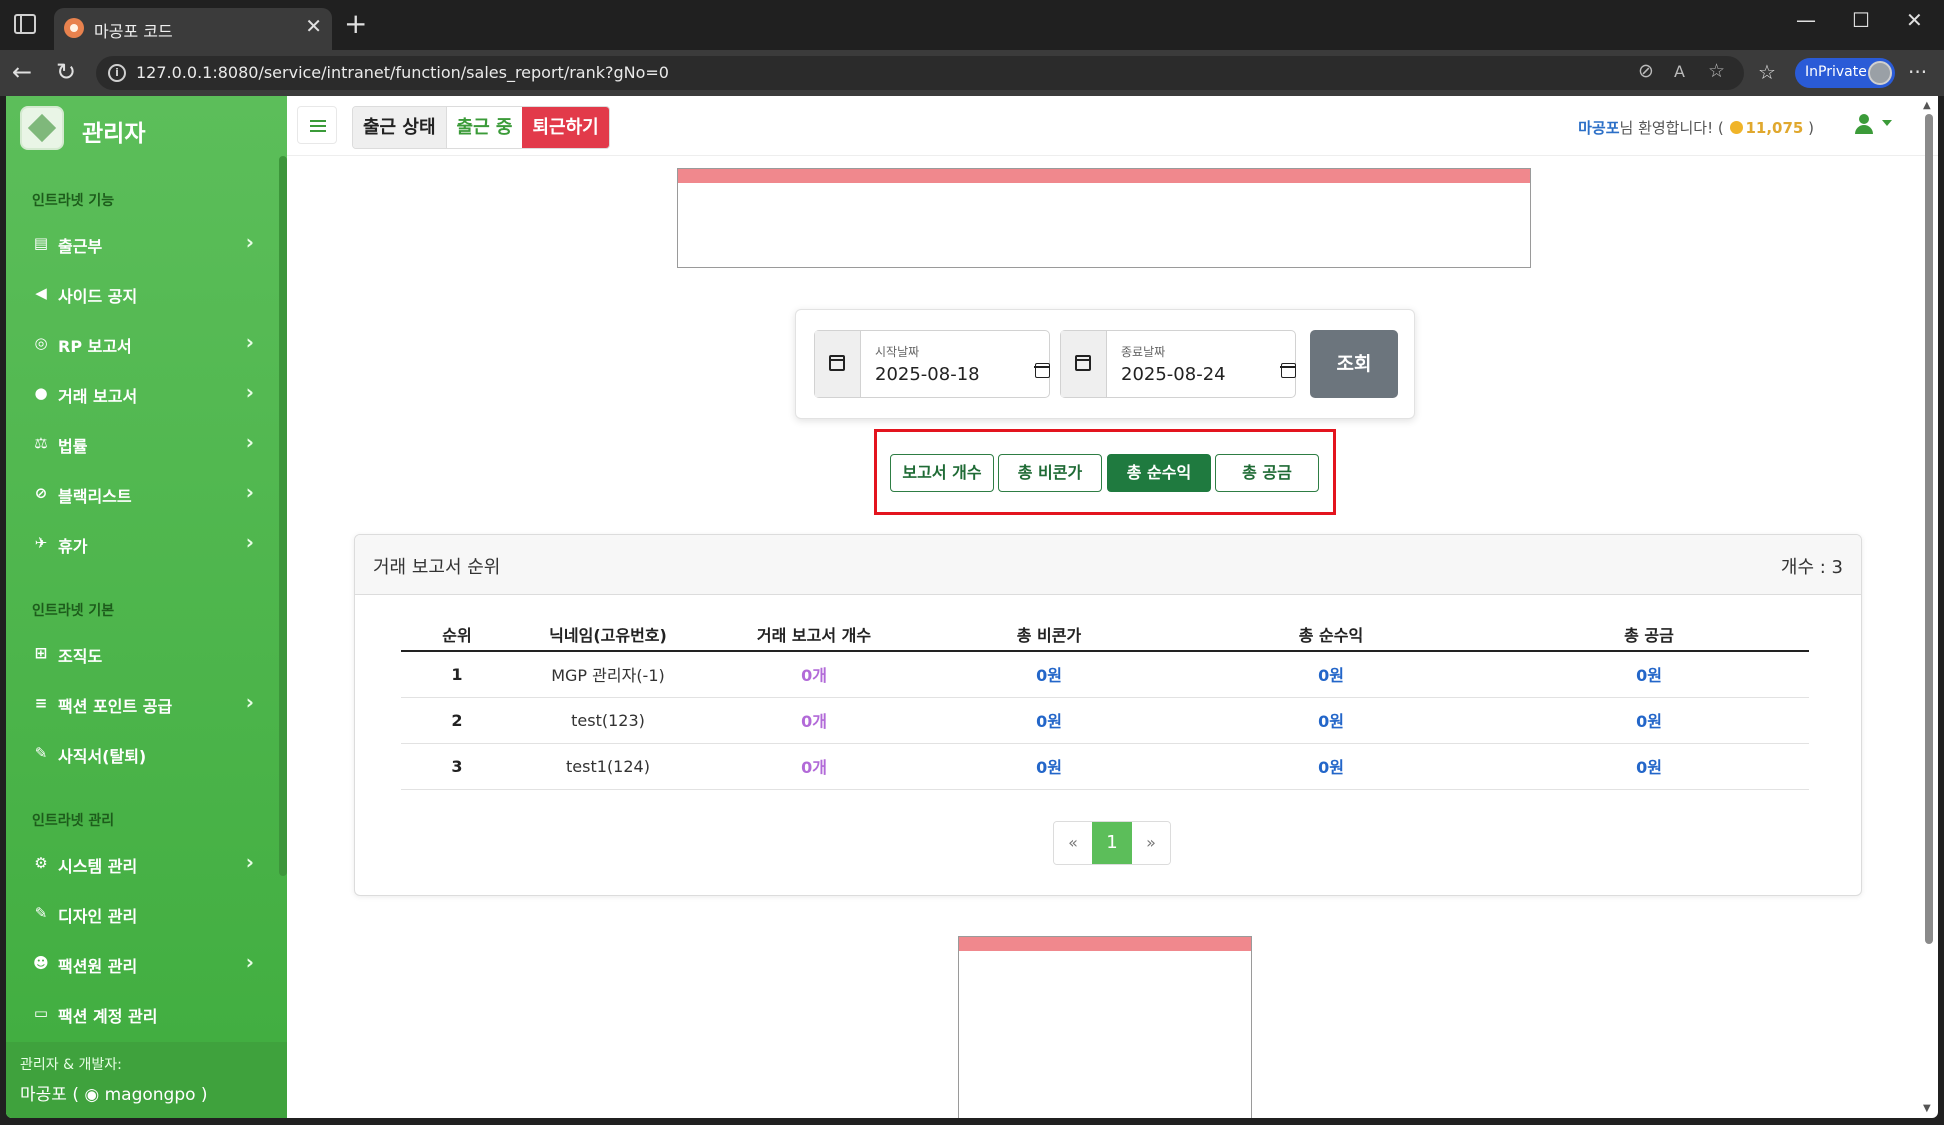  I want to click on metric-report-count-button: 보고서 개수, so click(942, 473).